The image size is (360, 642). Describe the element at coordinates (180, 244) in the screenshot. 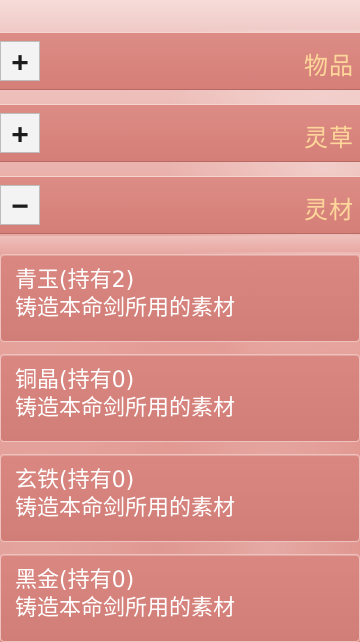

I see `section-divider` at that location.